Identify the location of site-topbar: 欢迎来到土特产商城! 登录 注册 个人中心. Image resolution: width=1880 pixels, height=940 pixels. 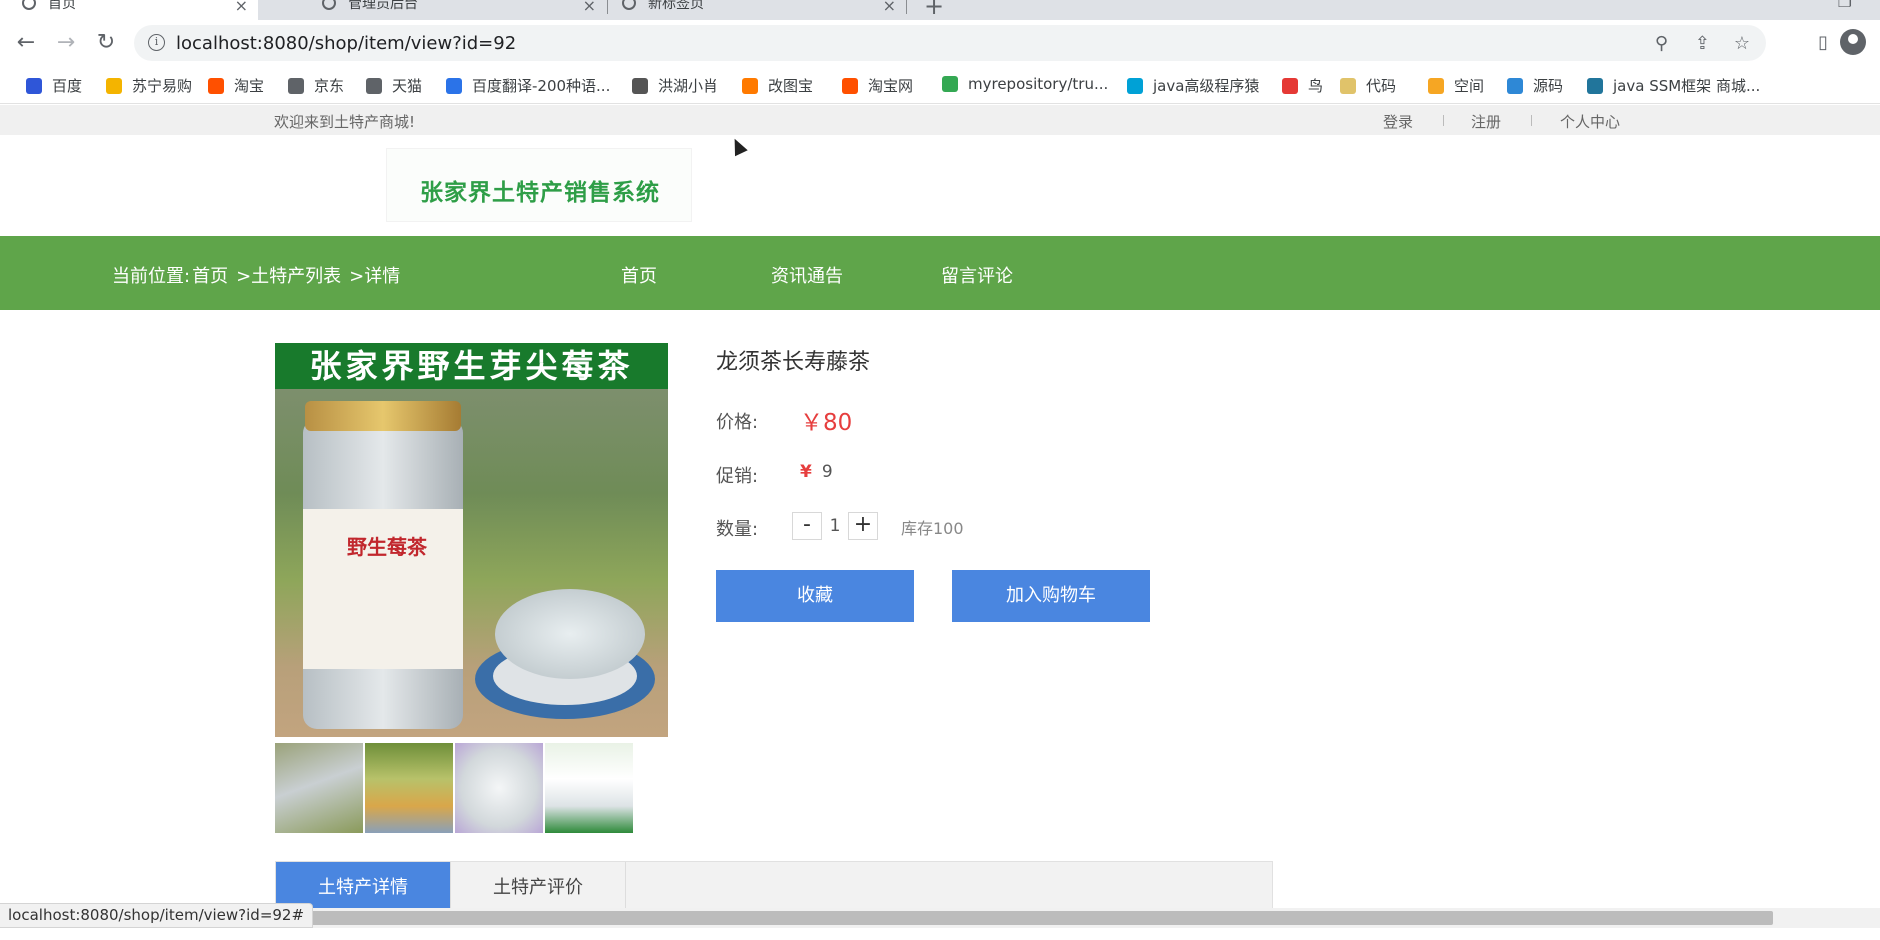
(940, 120).